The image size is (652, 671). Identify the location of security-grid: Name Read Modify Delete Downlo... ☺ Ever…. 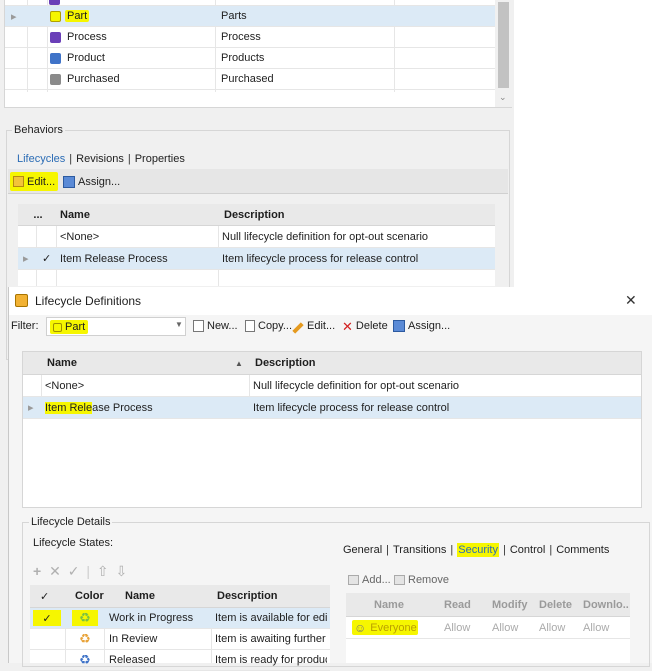
(488, 628).